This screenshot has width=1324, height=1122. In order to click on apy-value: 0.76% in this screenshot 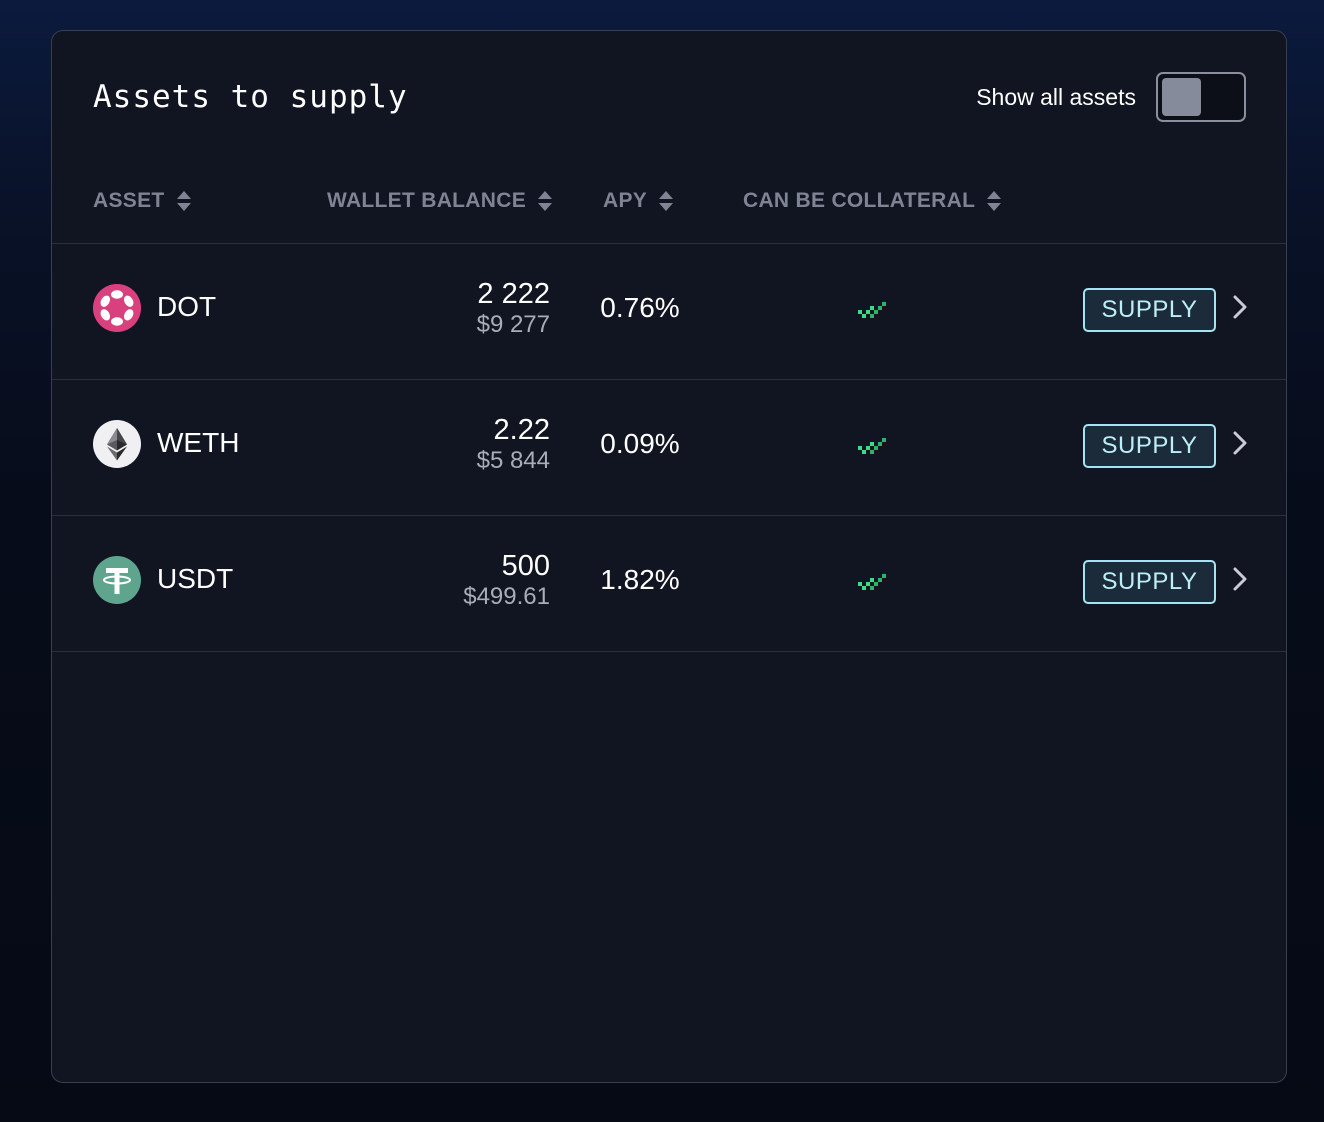, I will do `click(640, 307)`.